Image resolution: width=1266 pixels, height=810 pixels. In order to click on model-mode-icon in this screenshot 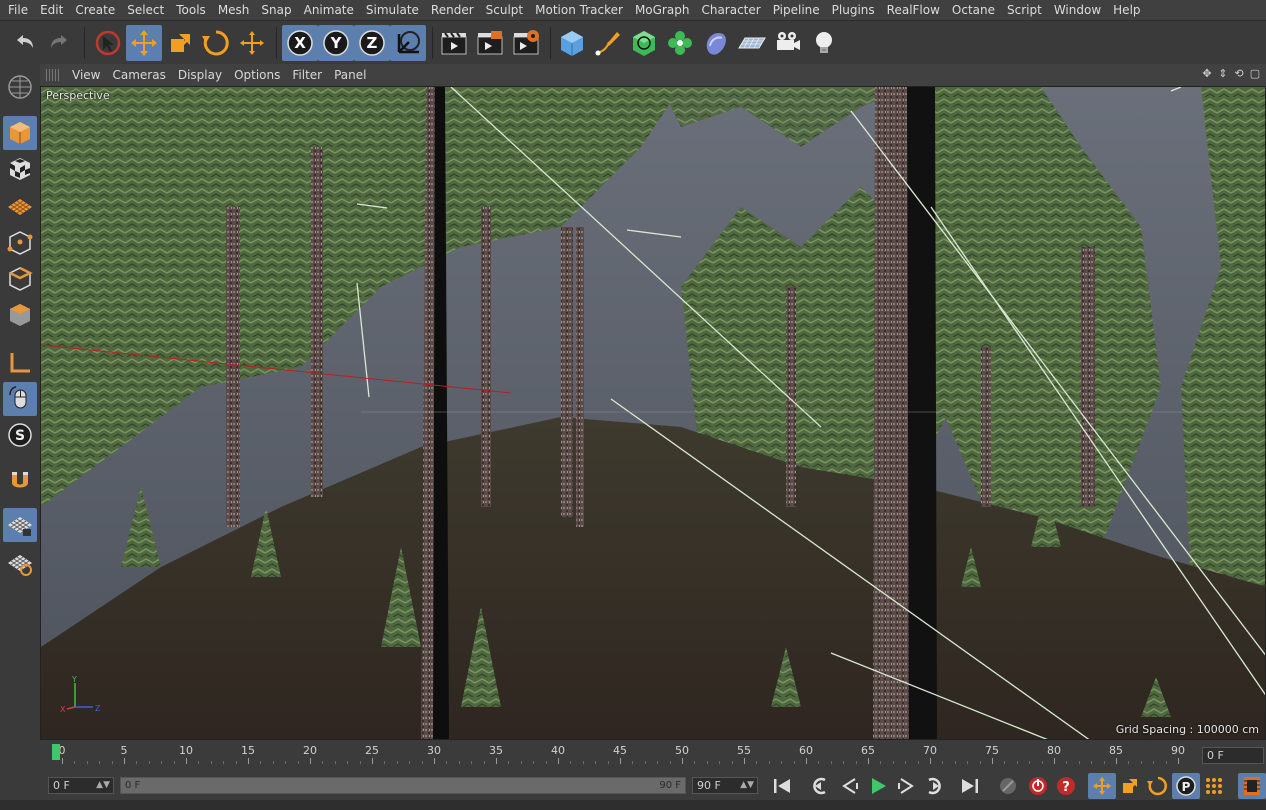, I will do `click(20, 133)`.